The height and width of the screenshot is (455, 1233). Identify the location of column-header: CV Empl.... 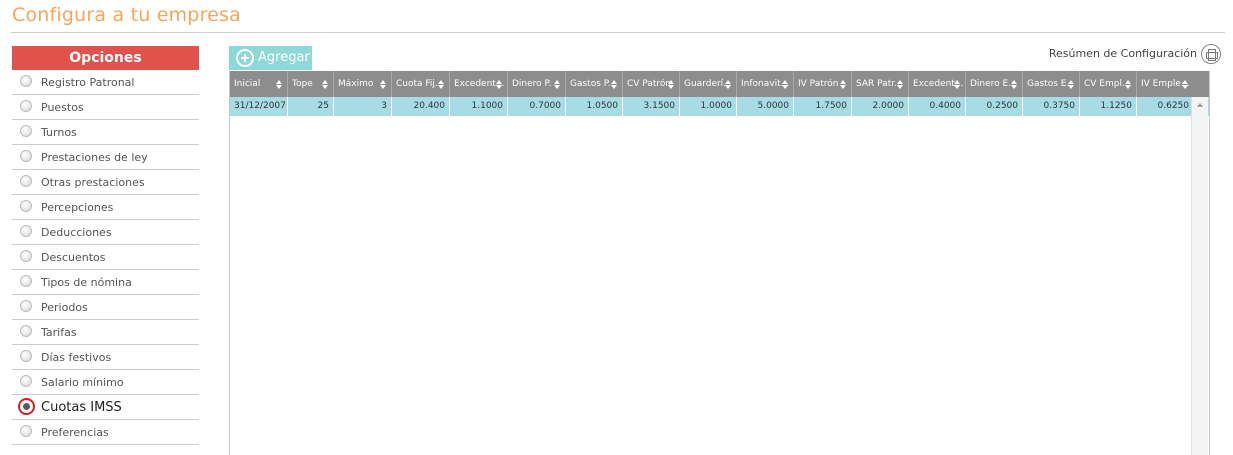
(1108, 84).